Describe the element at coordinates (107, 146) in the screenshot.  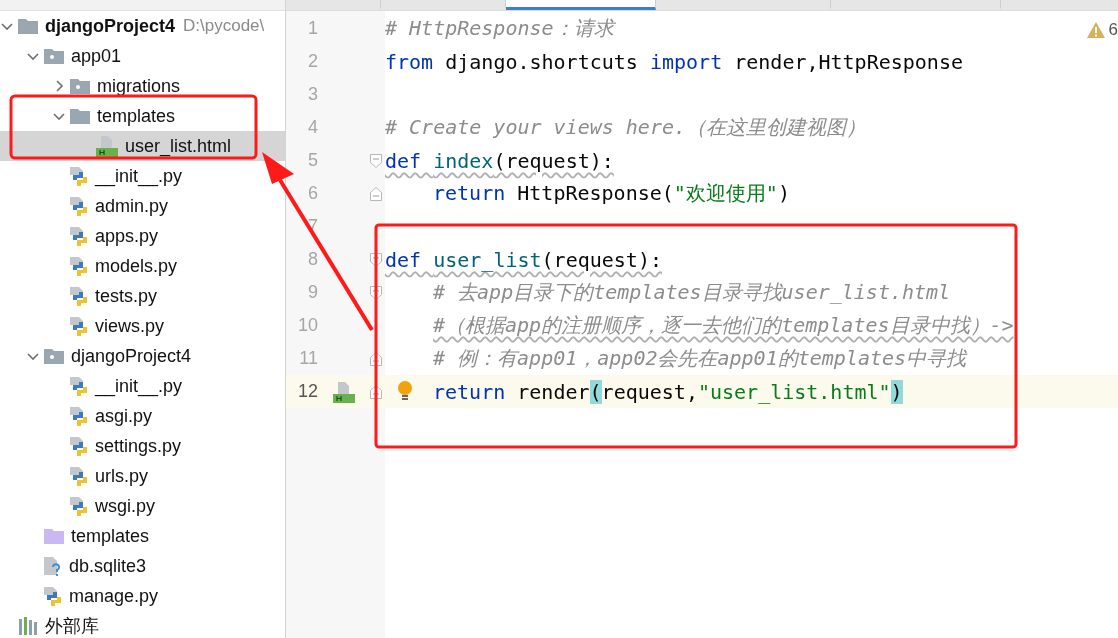
I see `html-file-icon` at that location.